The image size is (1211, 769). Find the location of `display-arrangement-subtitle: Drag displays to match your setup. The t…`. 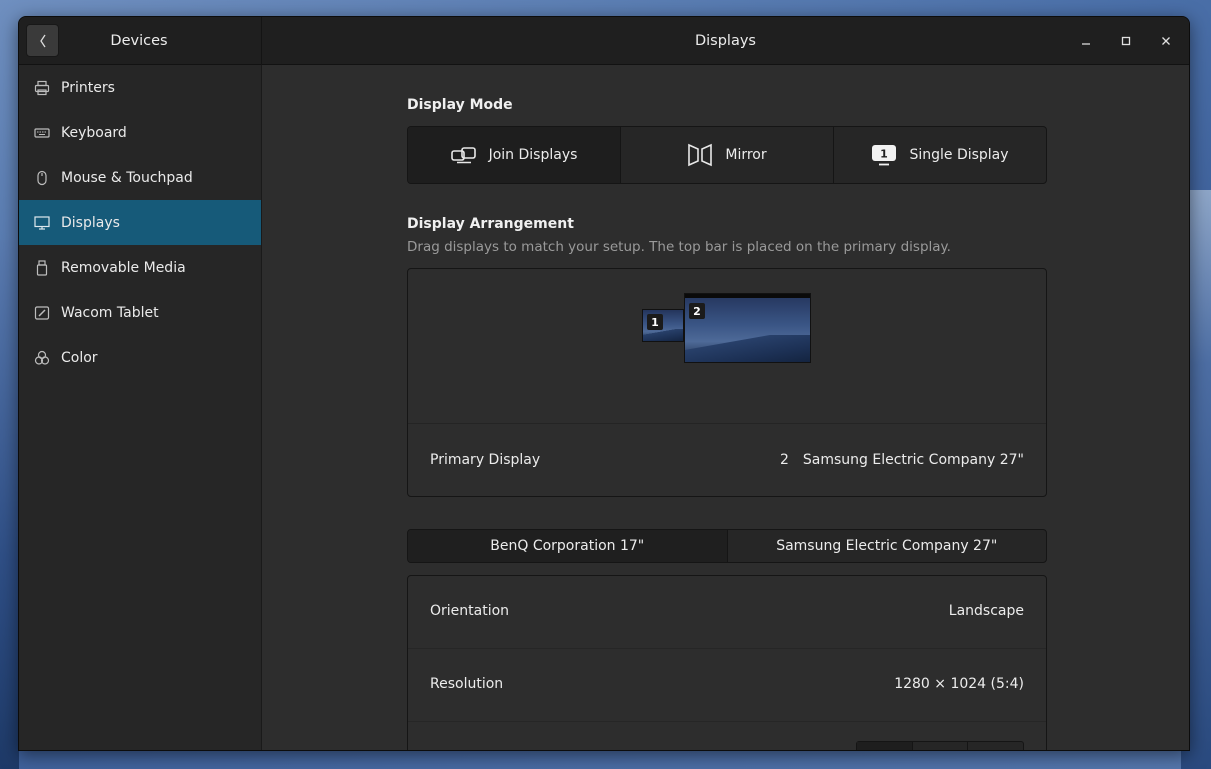

display-arrangement-subtitle: Drag displays to match your setup. The t… is located at coordinates (679, 247).